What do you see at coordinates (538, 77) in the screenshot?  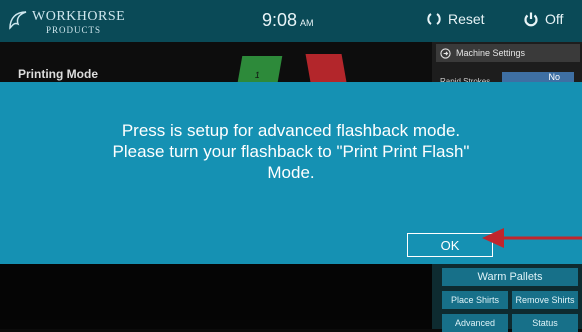 I see `rapid-strokes-toggle: No` at bounding box center [538, 77].